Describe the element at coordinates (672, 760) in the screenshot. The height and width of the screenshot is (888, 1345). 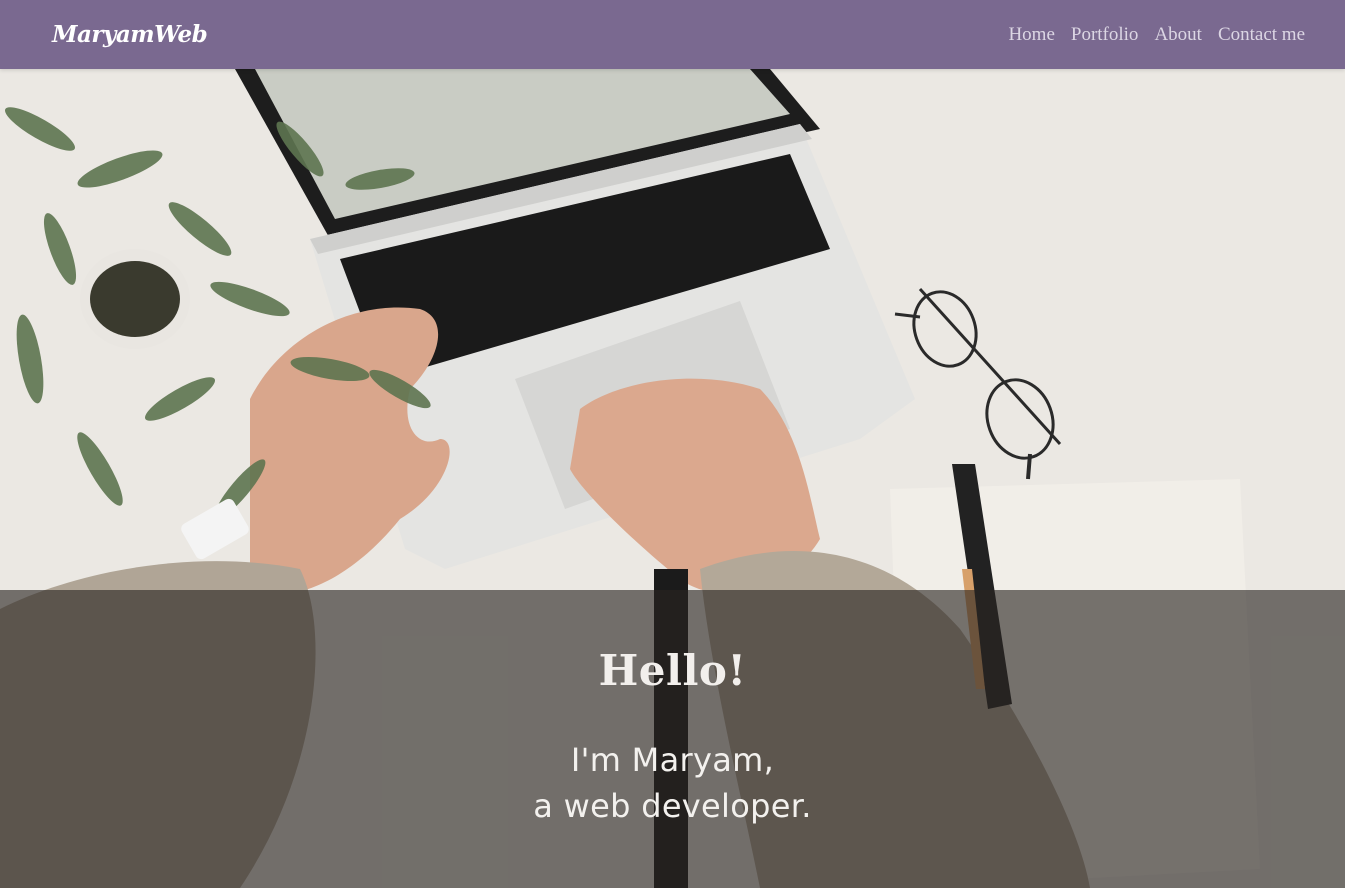
I see `hero-intro-line-1: I'm Maryam,` at that location.